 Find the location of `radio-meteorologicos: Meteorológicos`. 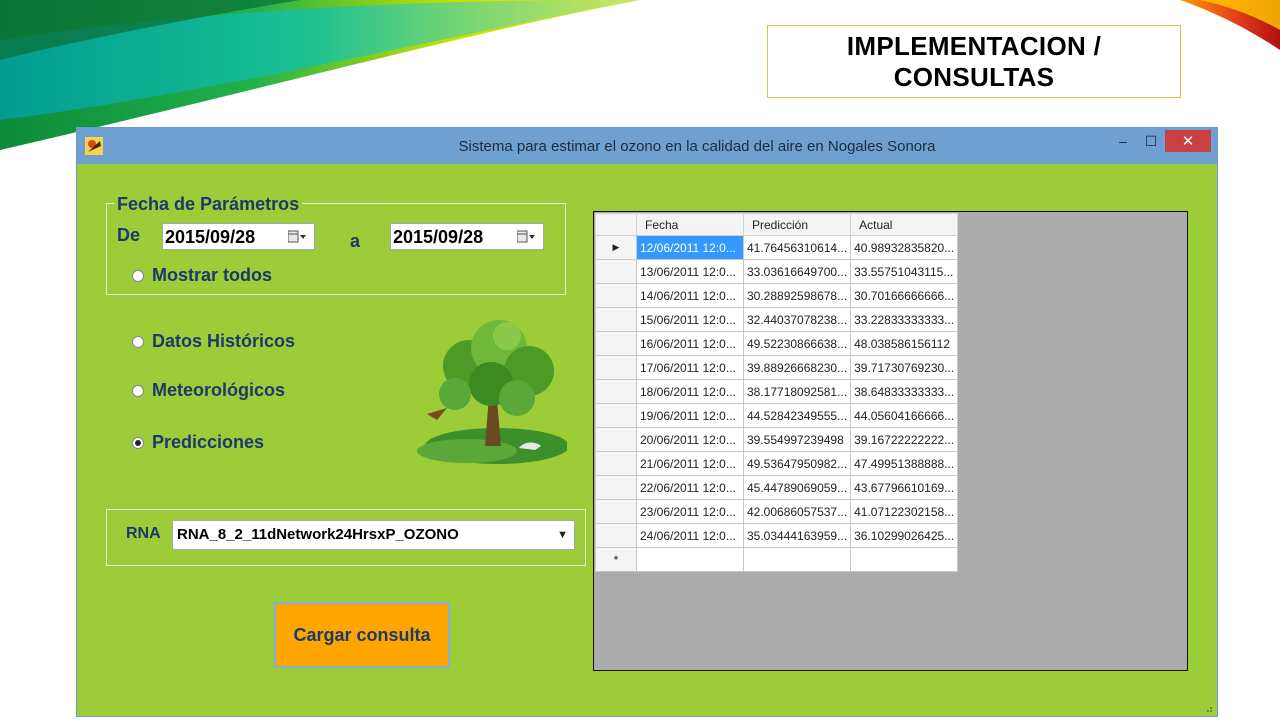

radio-meteorologicos: Meteorológicos is located at coordinates (208, 390).